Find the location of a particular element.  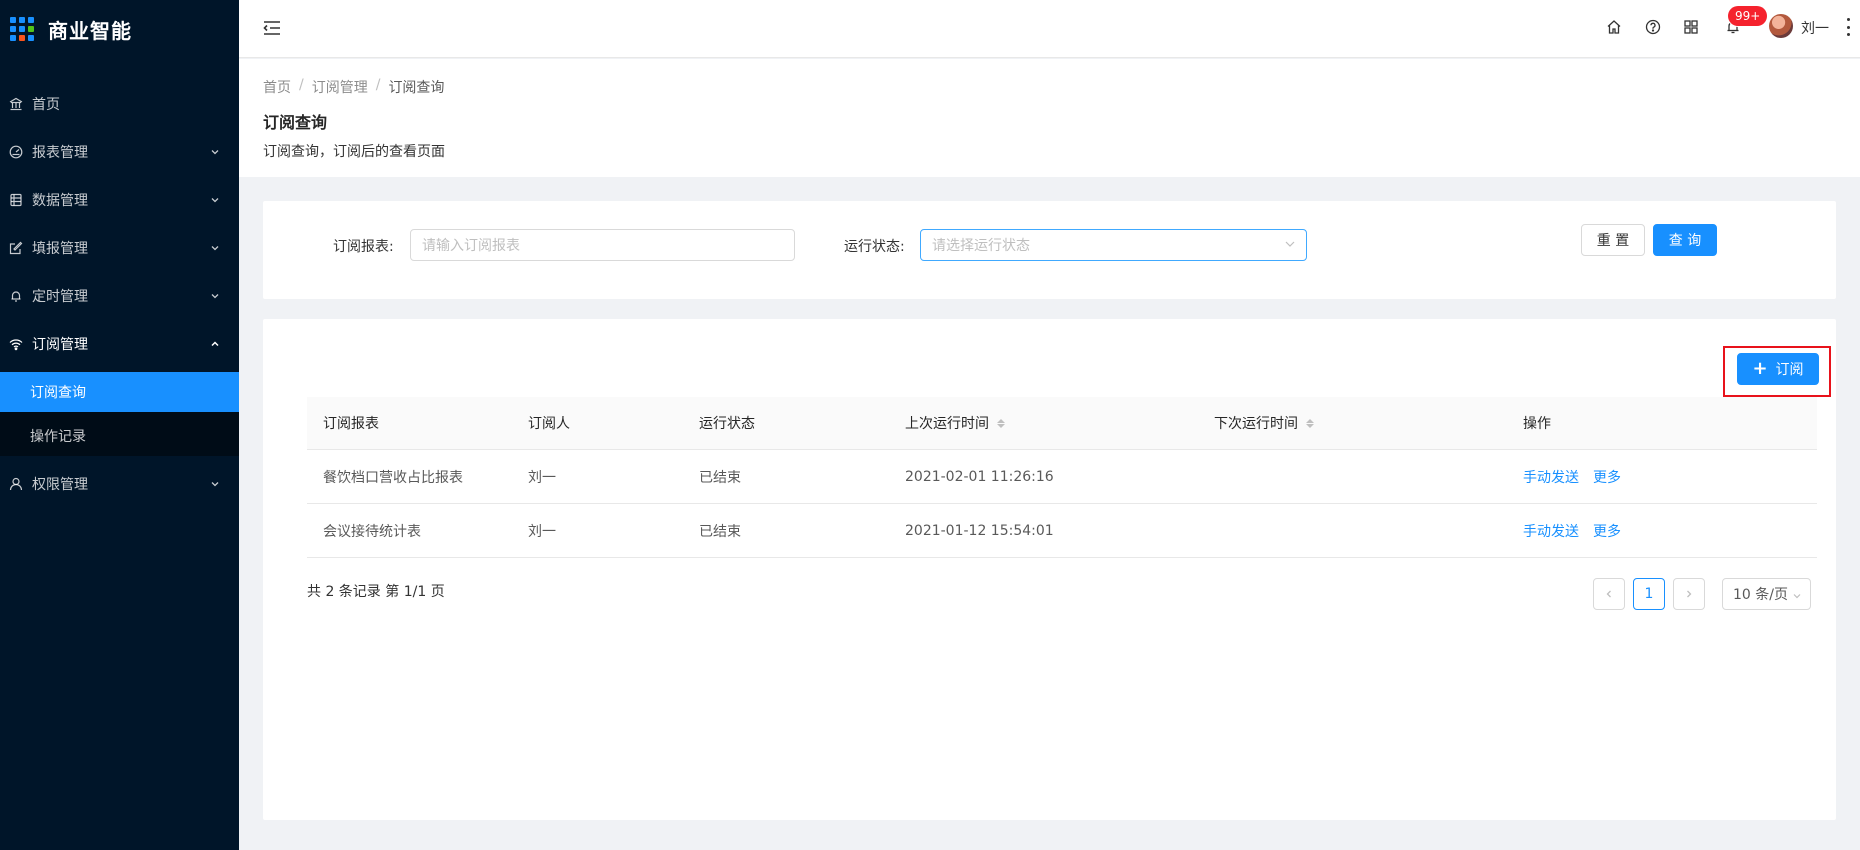

top-header: 99+ 刘一 is located at coordinates (1049, 29).